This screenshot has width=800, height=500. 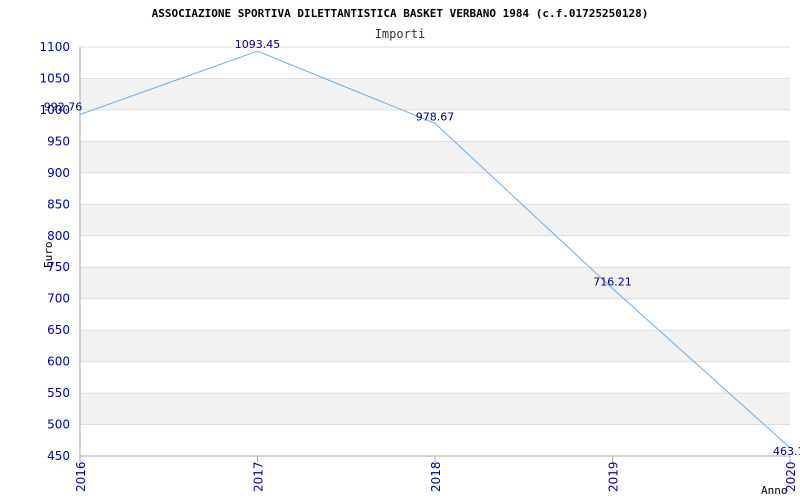 What do you see at coordinates (58, 299) in the screenshot?
I see `y-tick-label: 700` at bounding box center [58, 299].